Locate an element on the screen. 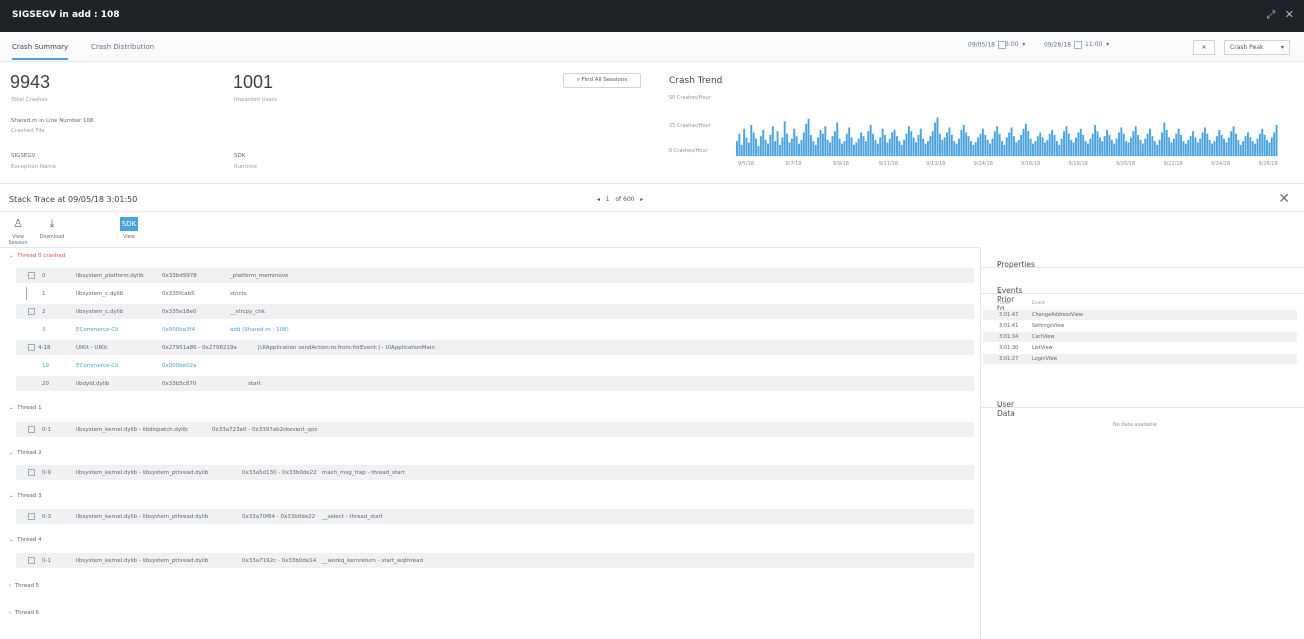 The image size is (1304, 639). frame-row: 1 libsystem_c.dylib 0x335fcab5 stncts is located at coordinates (495, 293).